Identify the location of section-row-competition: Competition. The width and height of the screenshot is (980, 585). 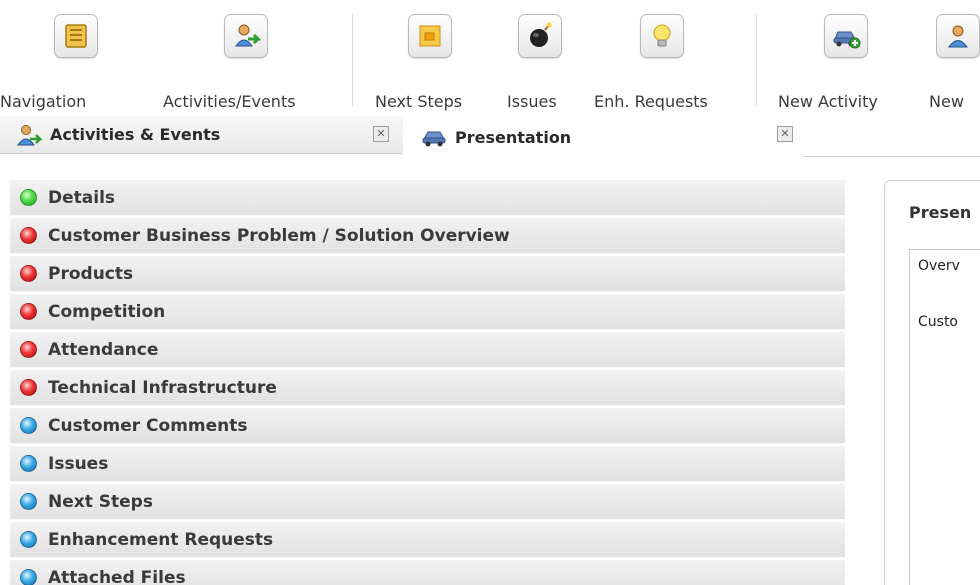
(427, 312).